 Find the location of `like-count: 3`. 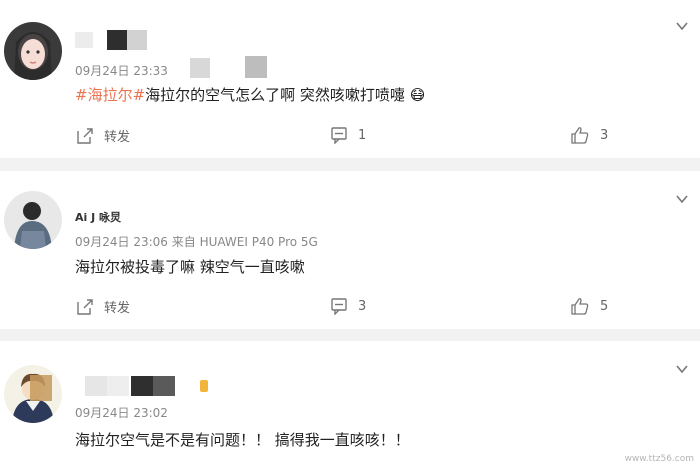

like-count: 3 is located at coordinates (604, 135).